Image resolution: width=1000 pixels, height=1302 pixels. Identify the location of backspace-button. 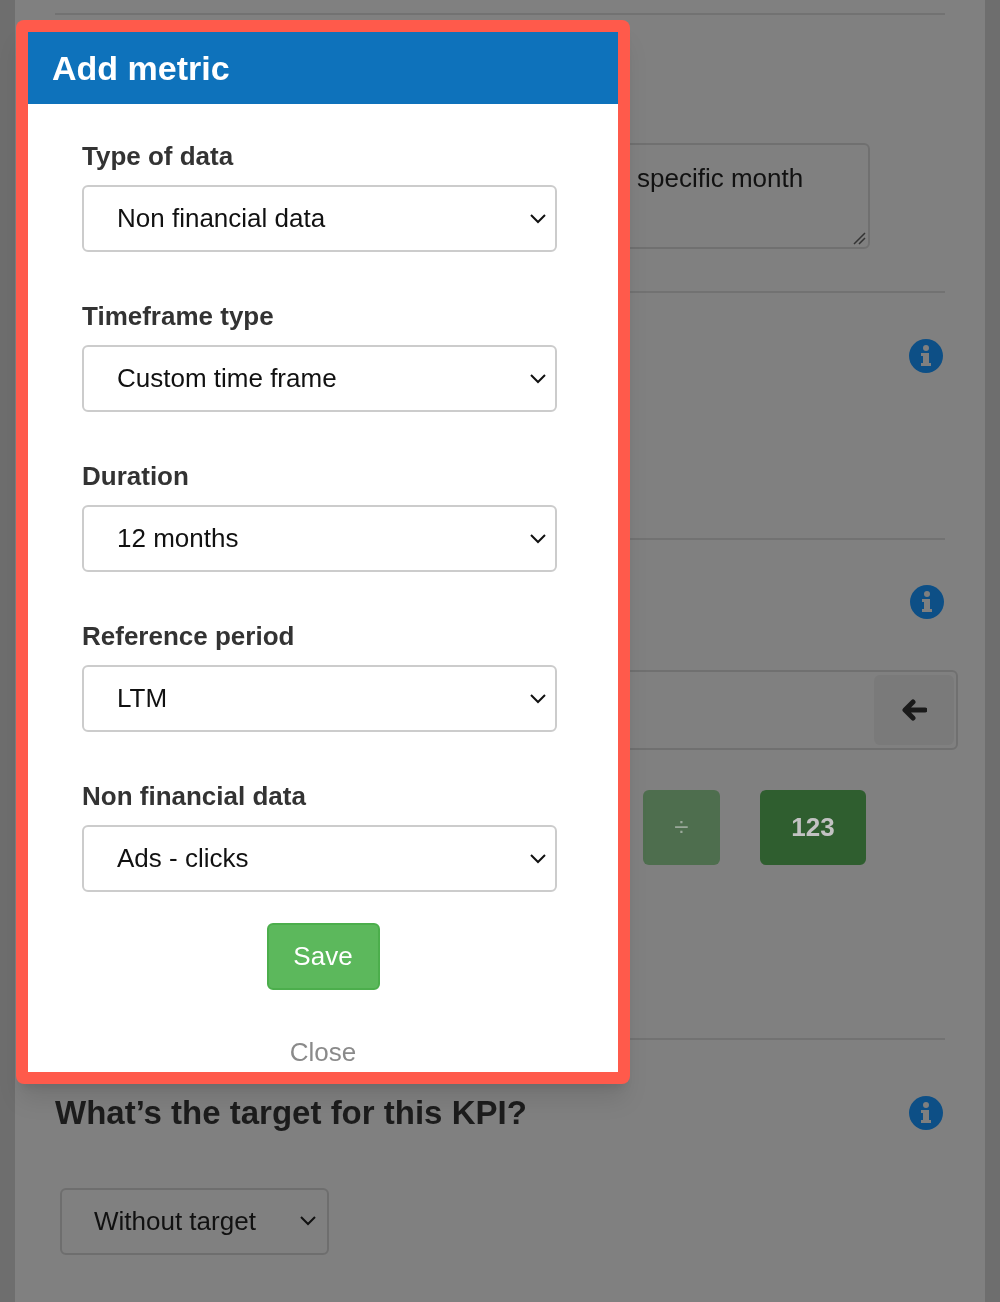
(914, 710).